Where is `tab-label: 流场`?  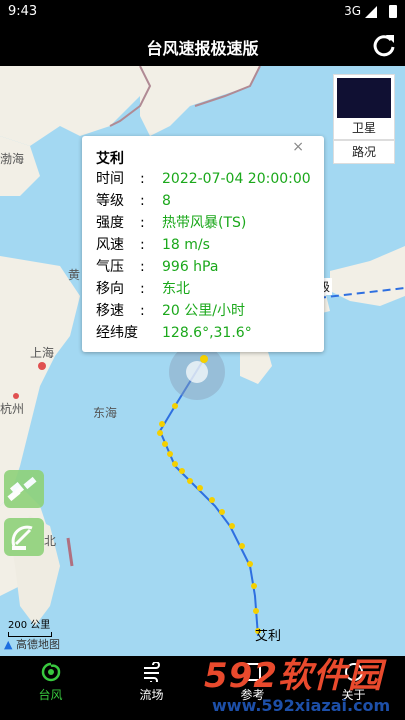
tab-label: 流场 is located at coordinates (151, 695).